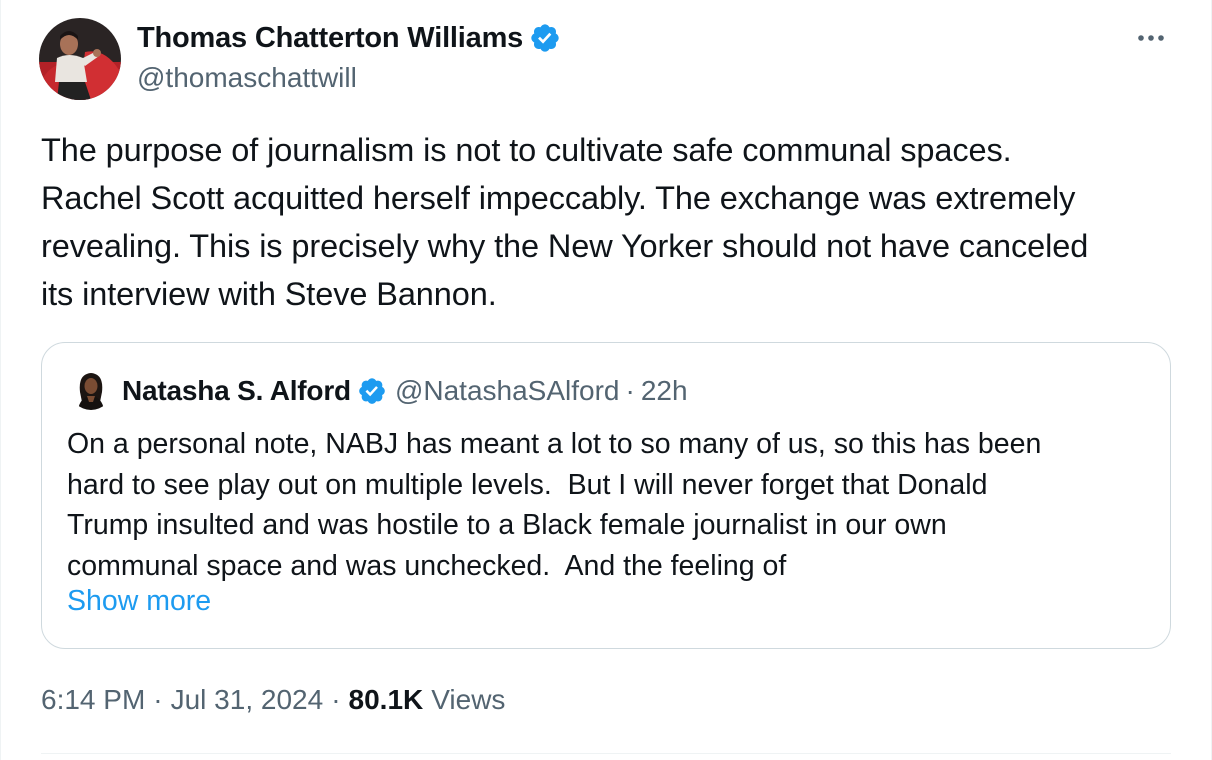 The image size is (1212, 760). I want to click on views-label: Views, so click(468, 699).